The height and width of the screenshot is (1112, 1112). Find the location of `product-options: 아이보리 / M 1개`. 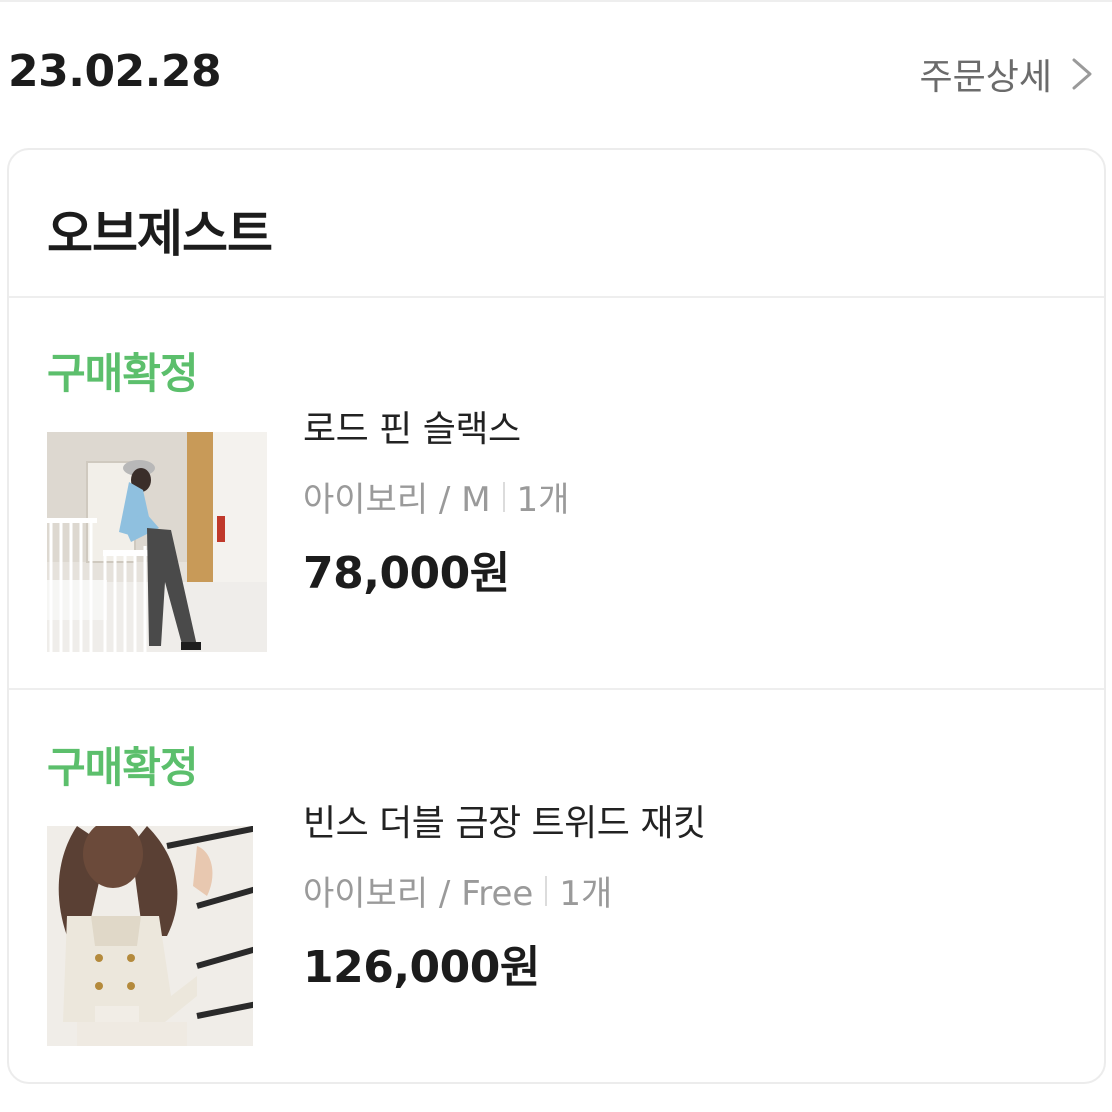

product-options: 아이보리 / M 1개 is located at coordinates (436, 496).